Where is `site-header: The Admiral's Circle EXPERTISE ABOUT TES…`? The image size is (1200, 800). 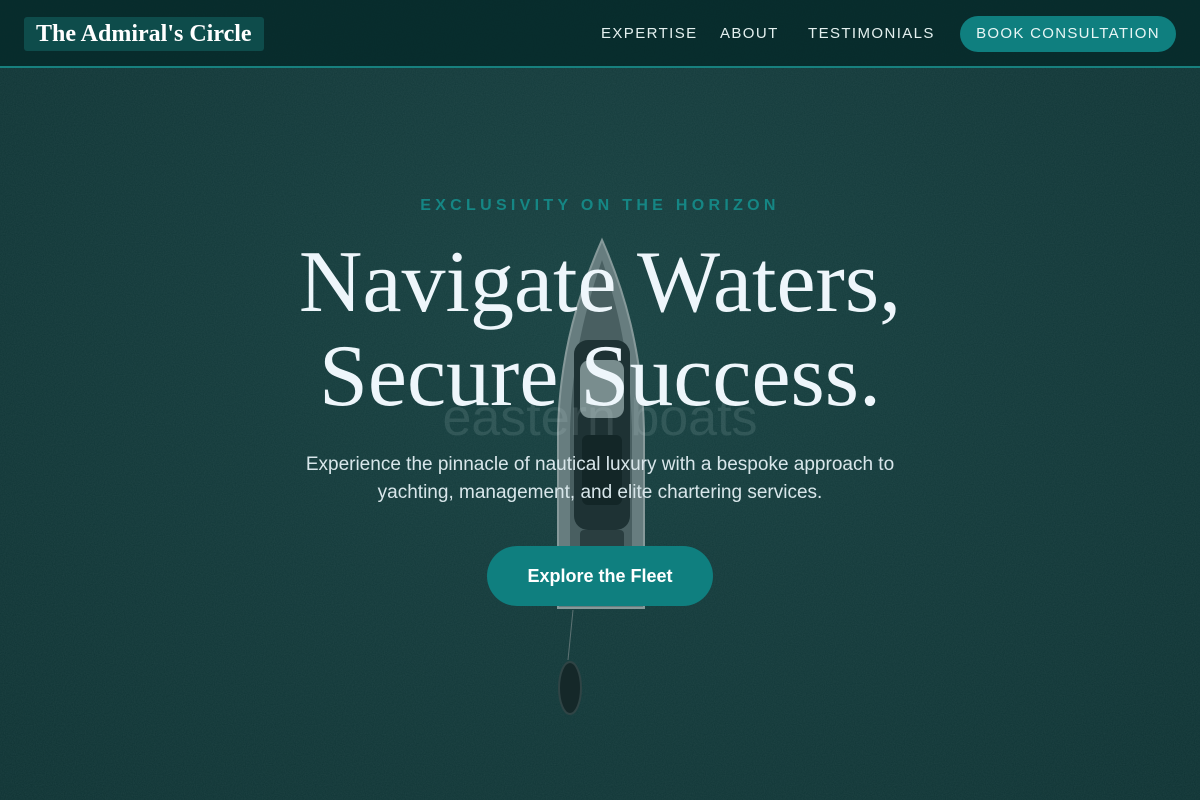
site-header: The Admiral's Circle EXPERTISE ABOUT TES… is located at coordinates (600, 34).